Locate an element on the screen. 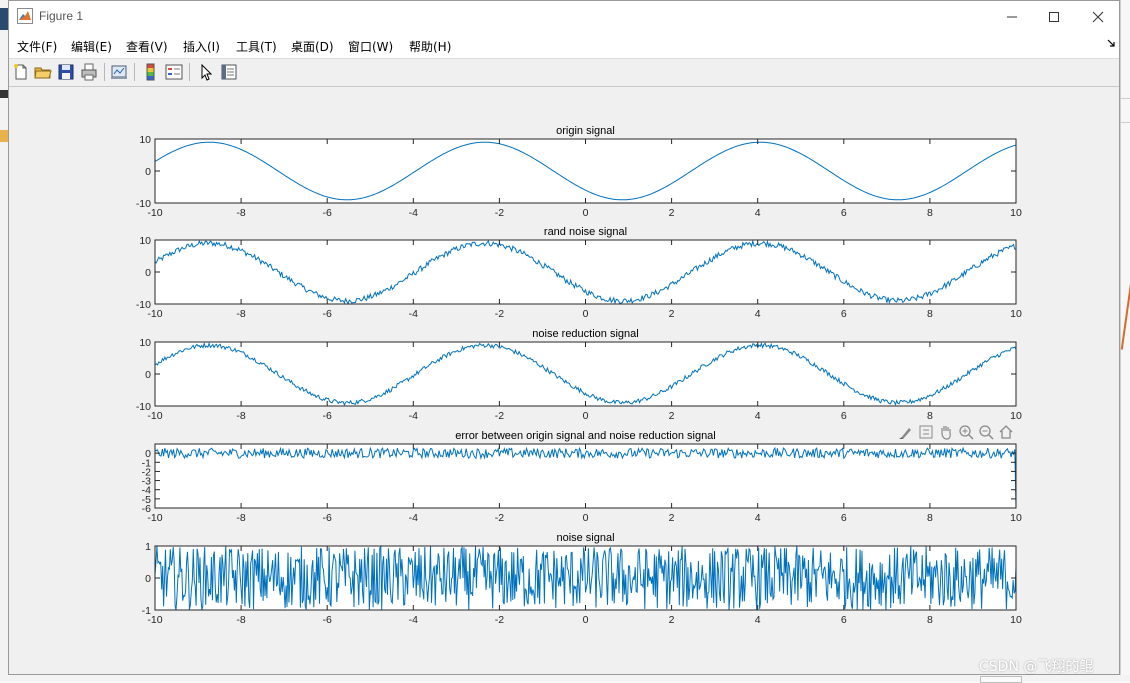 Image resolution: width=1130 pixels, height=683 pixels. menu-desktop: 桌面(D) is located at coordinates (312, 46).